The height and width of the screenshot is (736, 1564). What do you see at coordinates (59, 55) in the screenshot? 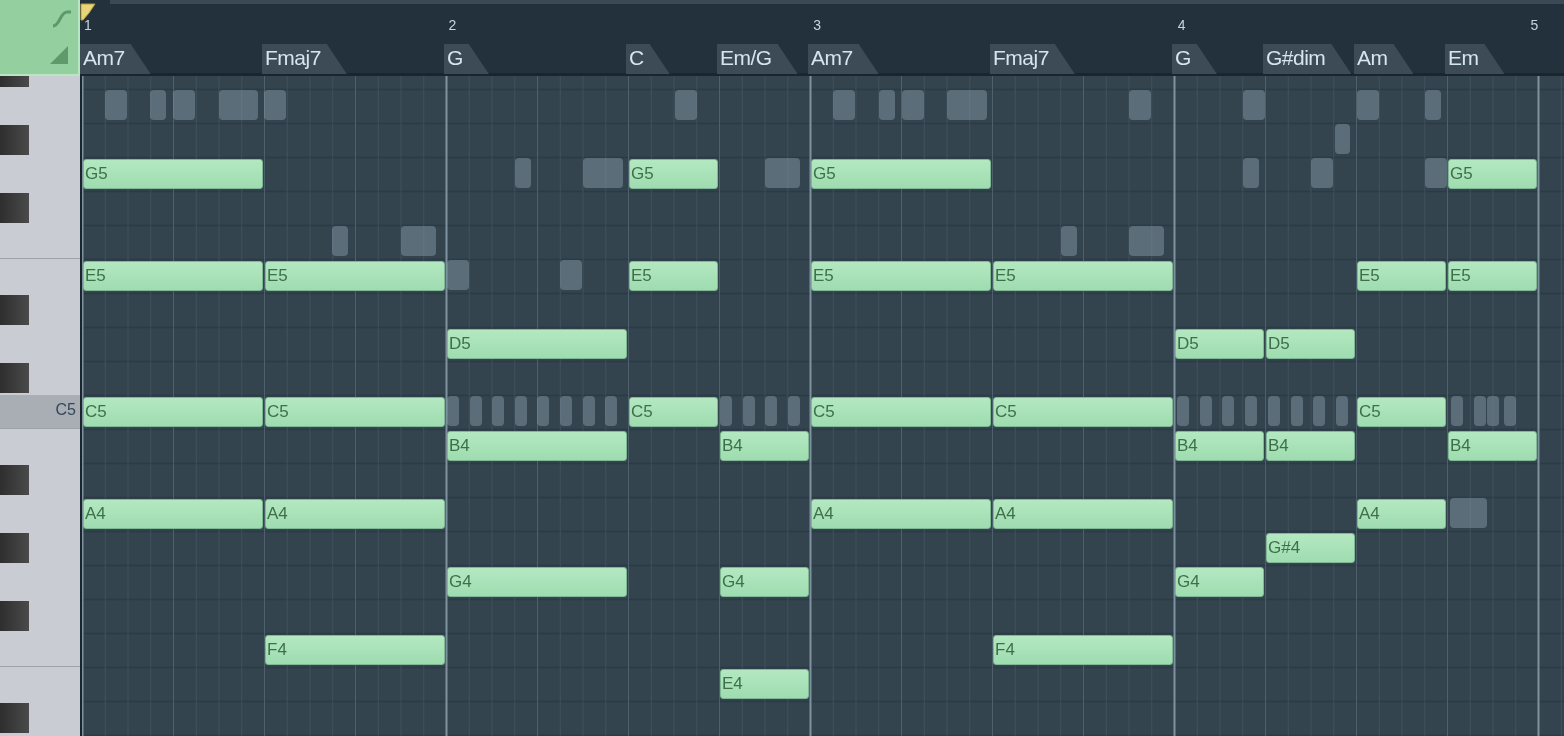
I see `triangle-icon` at bounding box center [59, 55].